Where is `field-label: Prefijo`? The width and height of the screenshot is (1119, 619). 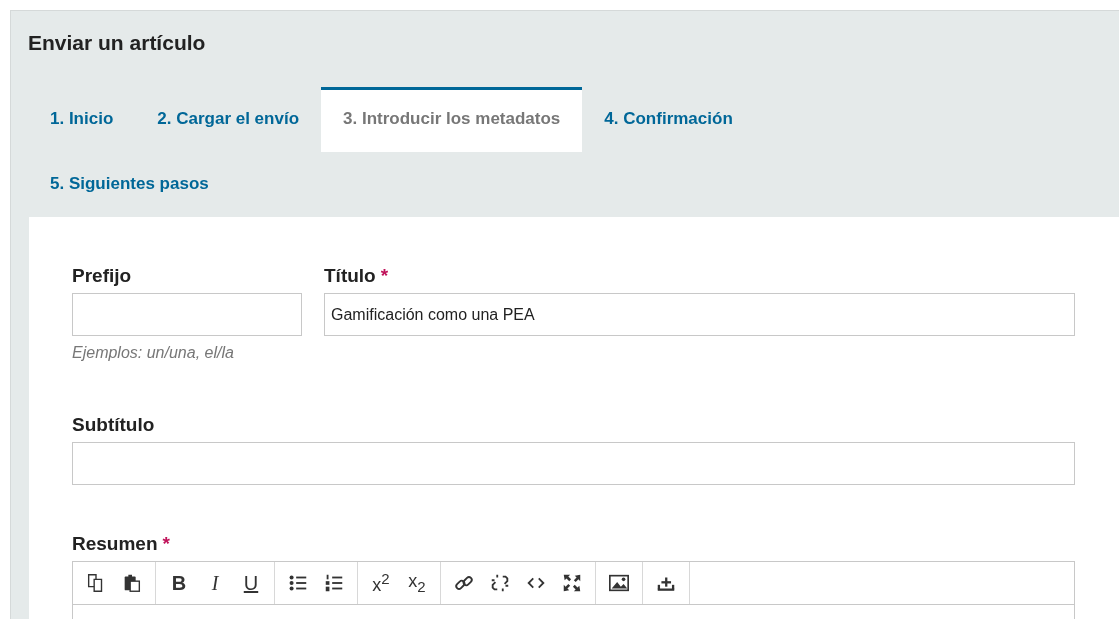 field-label: Prefijo is located at coordinates (102, 276).